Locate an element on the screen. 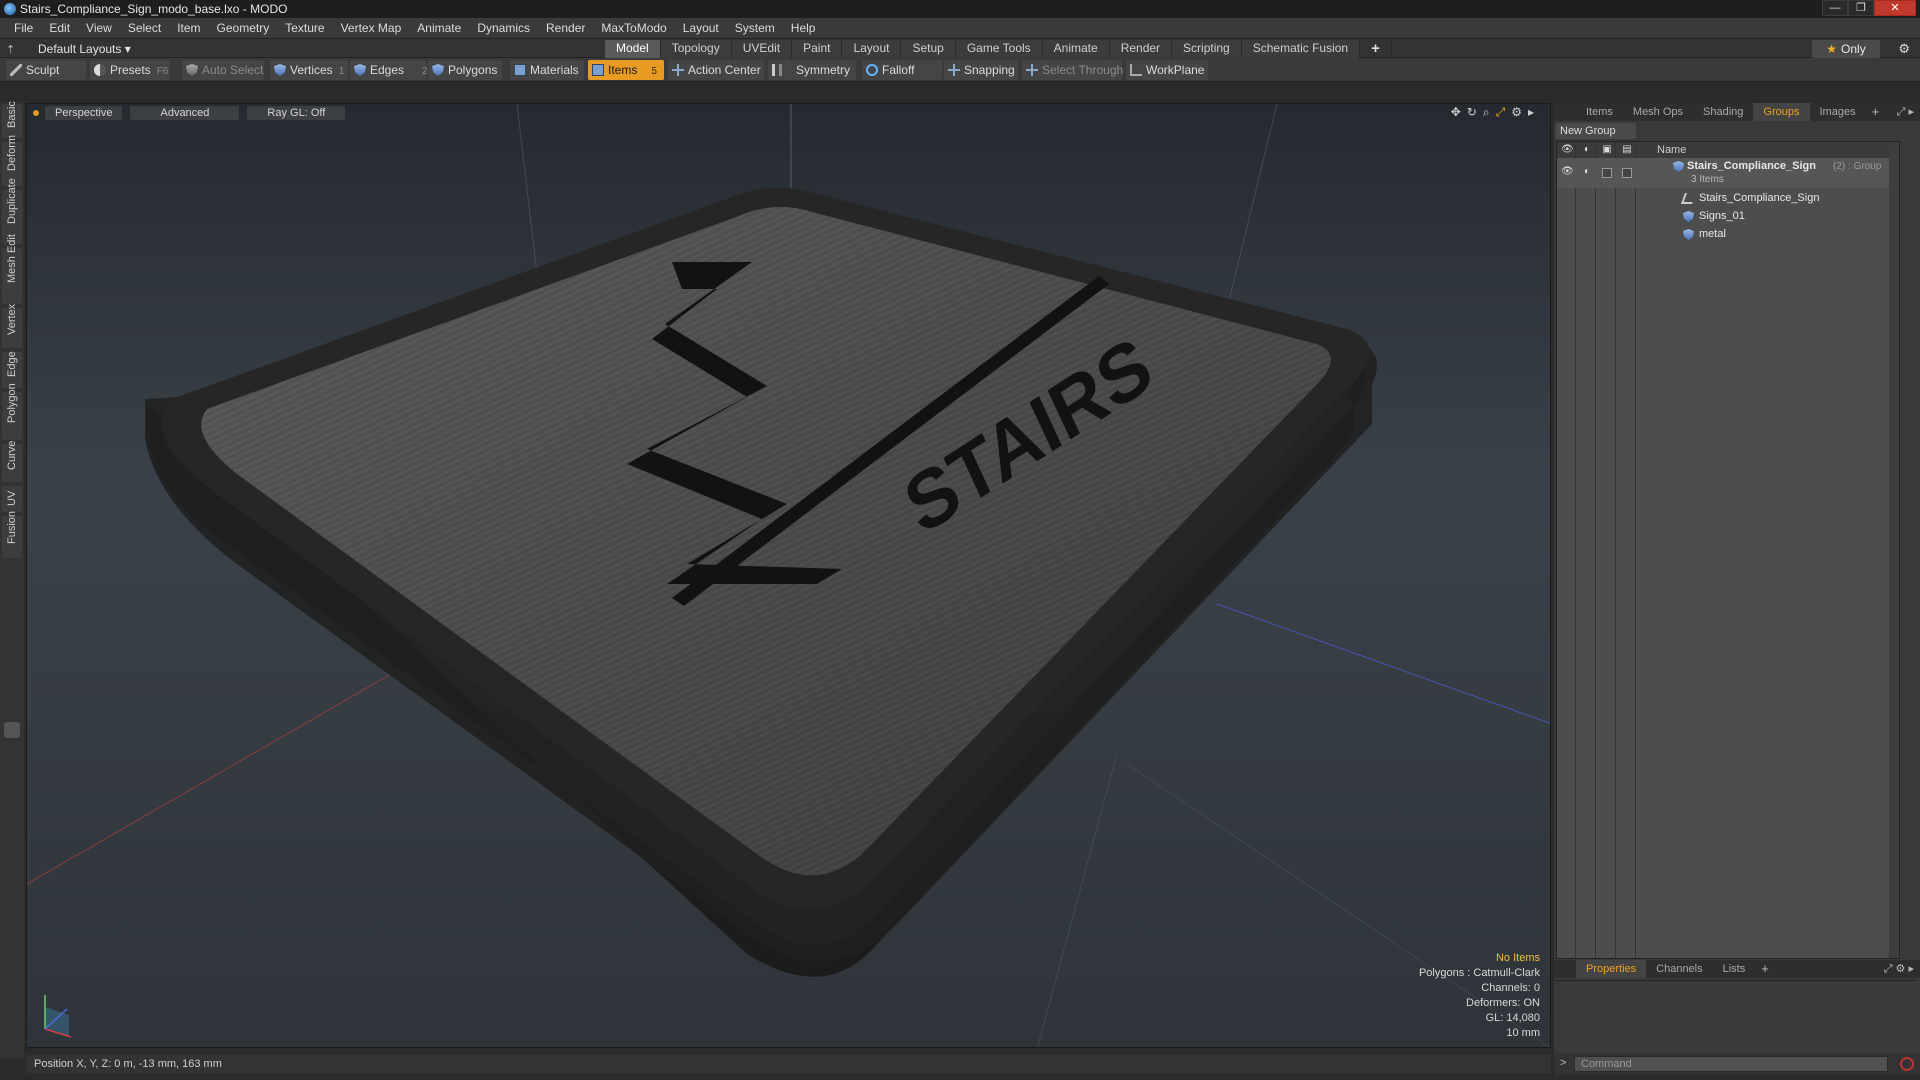  menu-render: Render is located at coordinates (565, 28).